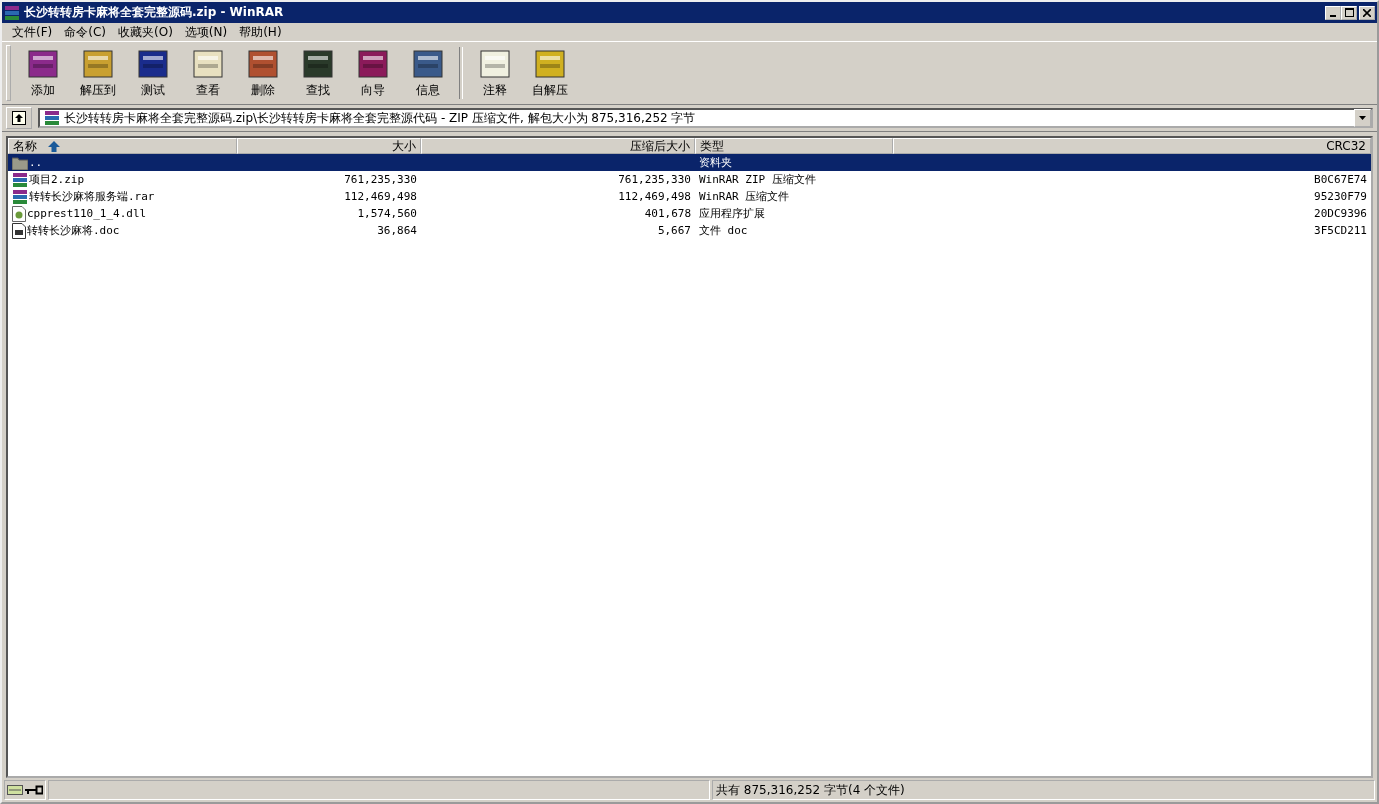 The width and height of the screenshot is (1379, 804). I want to click on toolbar-button: 添加, so click(42, 73).